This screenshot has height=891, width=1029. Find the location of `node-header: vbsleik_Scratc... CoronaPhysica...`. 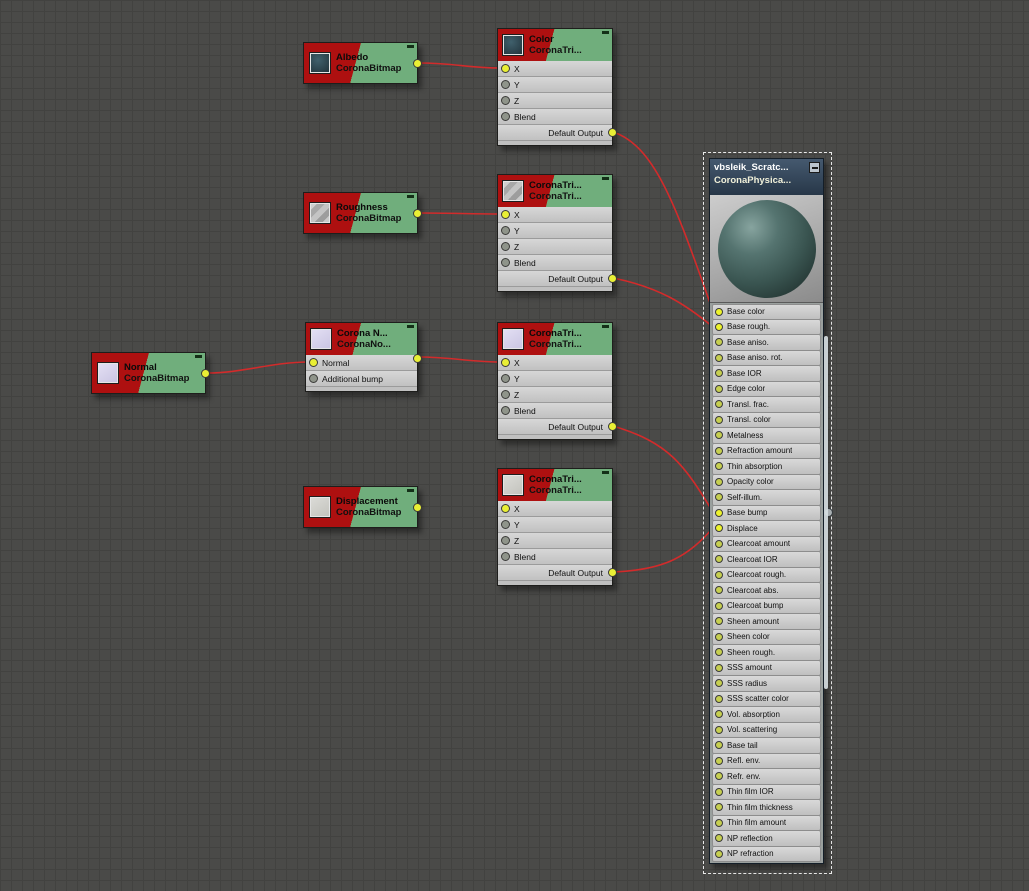

node-header: vbsleik_Scratc... CoronaPhysica... is located at coordinates (766, 177).